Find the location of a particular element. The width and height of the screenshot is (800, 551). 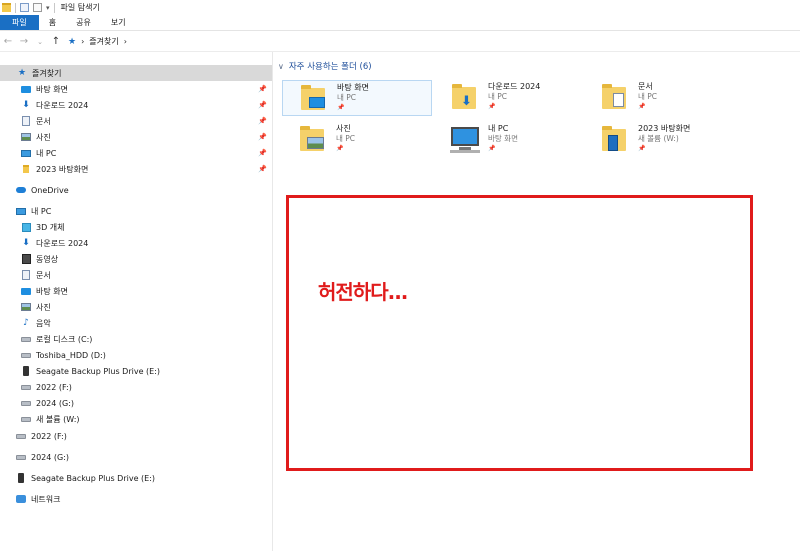

folder-tile-this-pc: 내 PC 바탕 화면 📌 is located at coordinates (509, 140).